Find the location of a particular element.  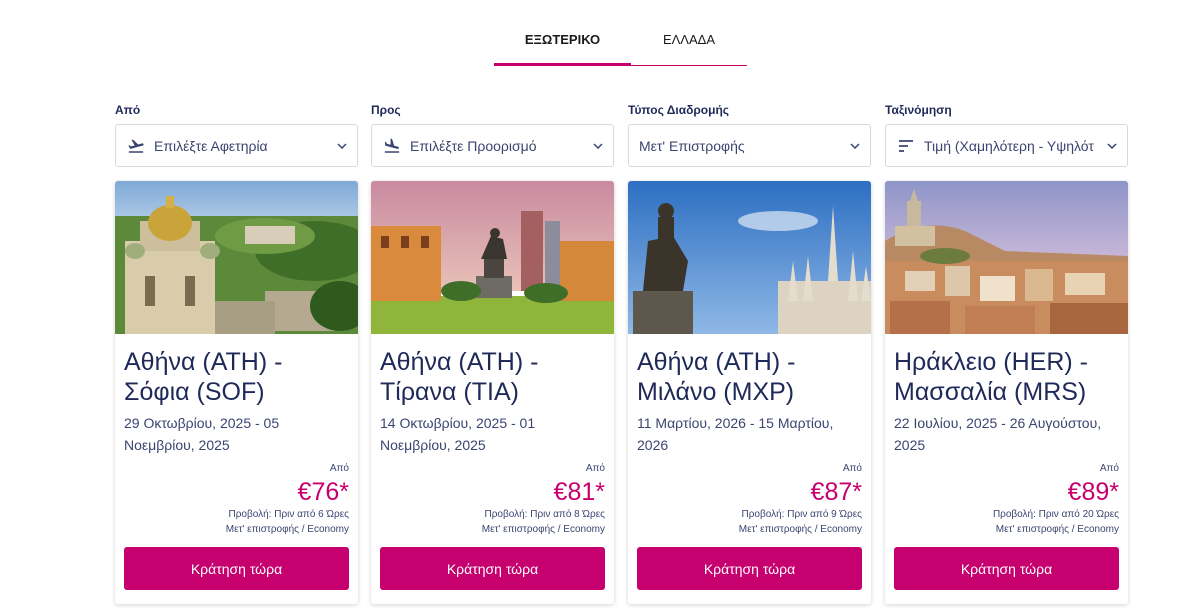

destination-select: Επιλέξτε Προορισμό is located at coordinates (492, 145).